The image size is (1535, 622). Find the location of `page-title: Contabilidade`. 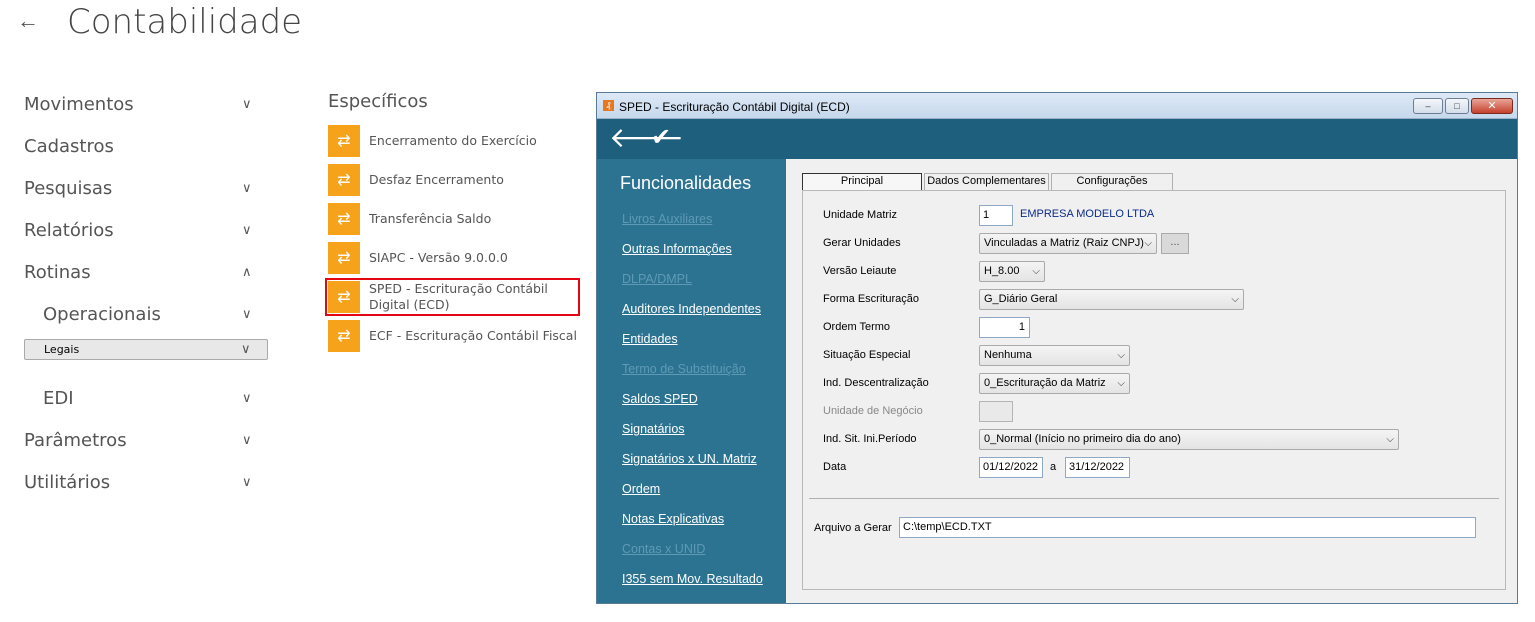

page-title: Contabilidade is located at coordinates (185, 22).